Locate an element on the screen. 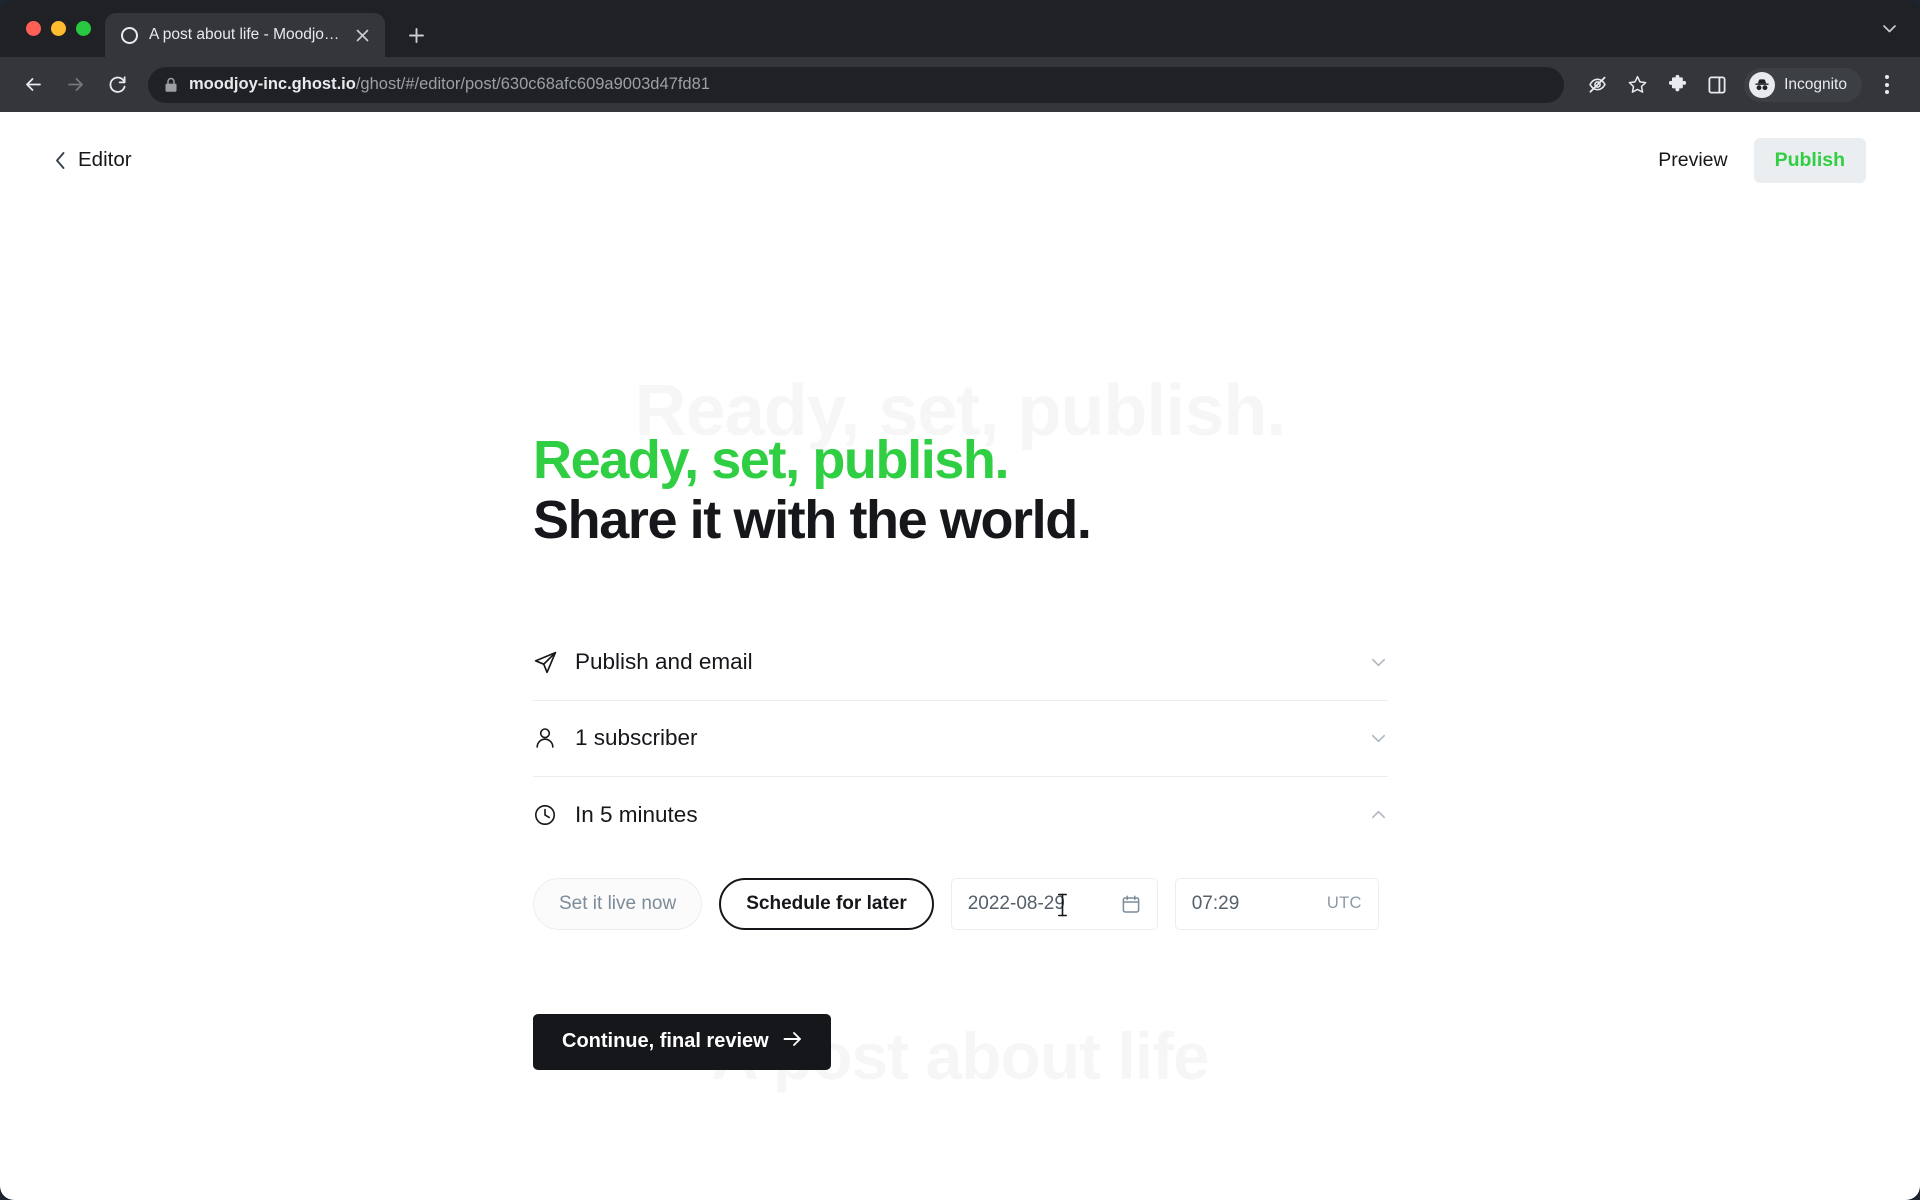  setting-row-label: Publish and email is located at coordinates (664, 662).